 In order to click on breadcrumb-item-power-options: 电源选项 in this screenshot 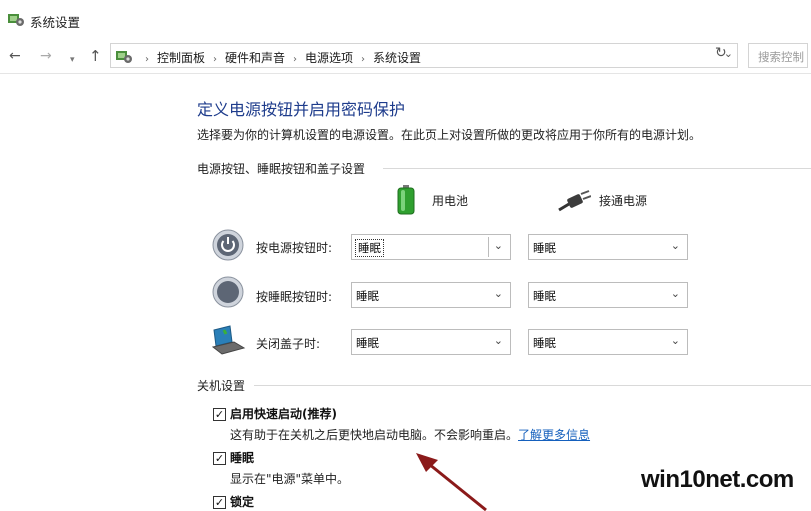, I will do `click(329, 58)`.